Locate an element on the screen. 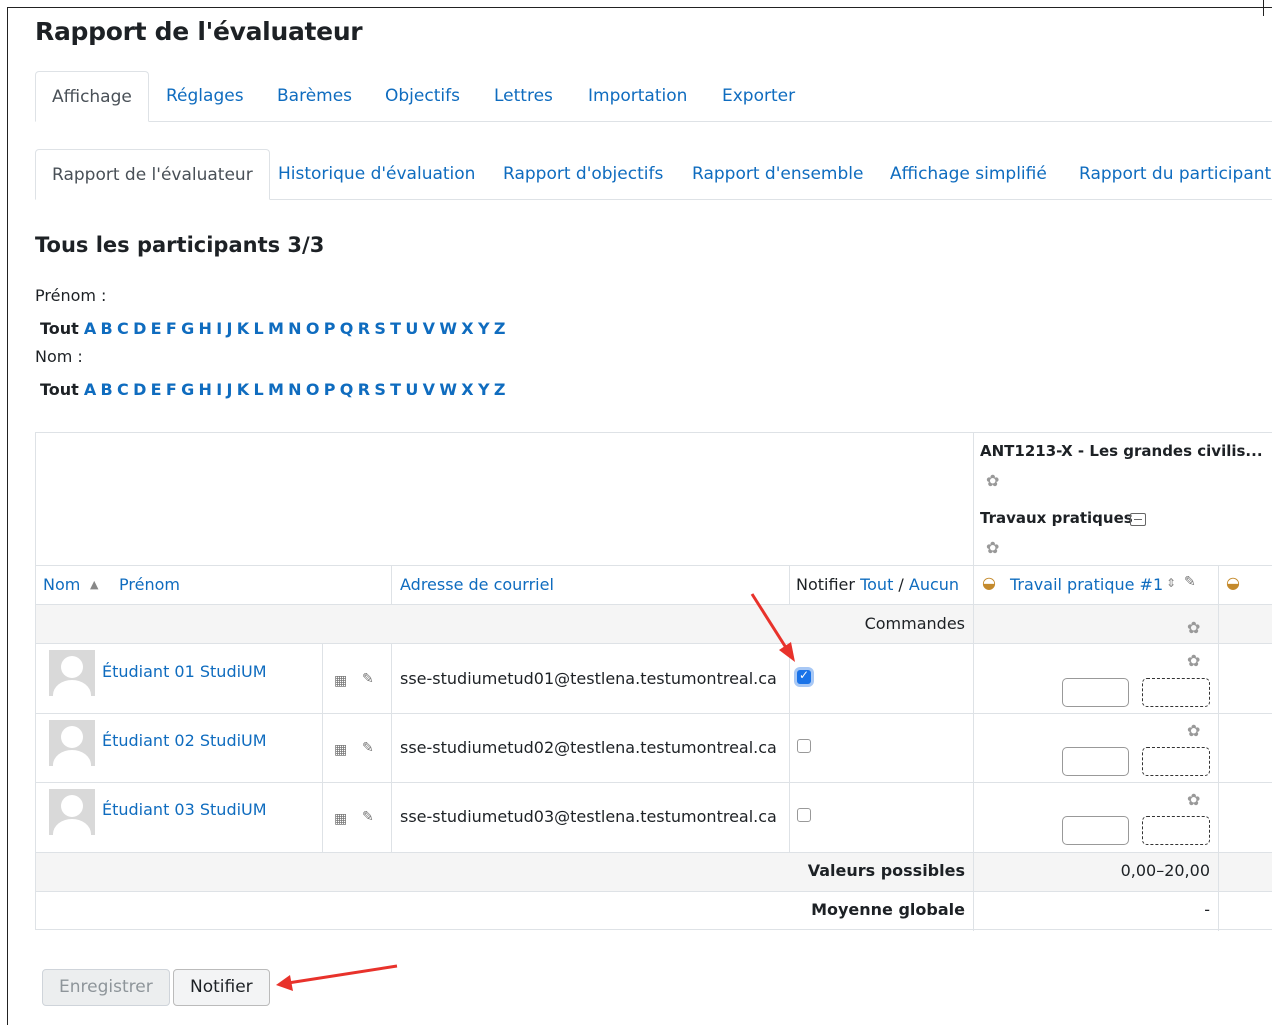  lastname-initial-p: P is located at coordinates (330, 389).